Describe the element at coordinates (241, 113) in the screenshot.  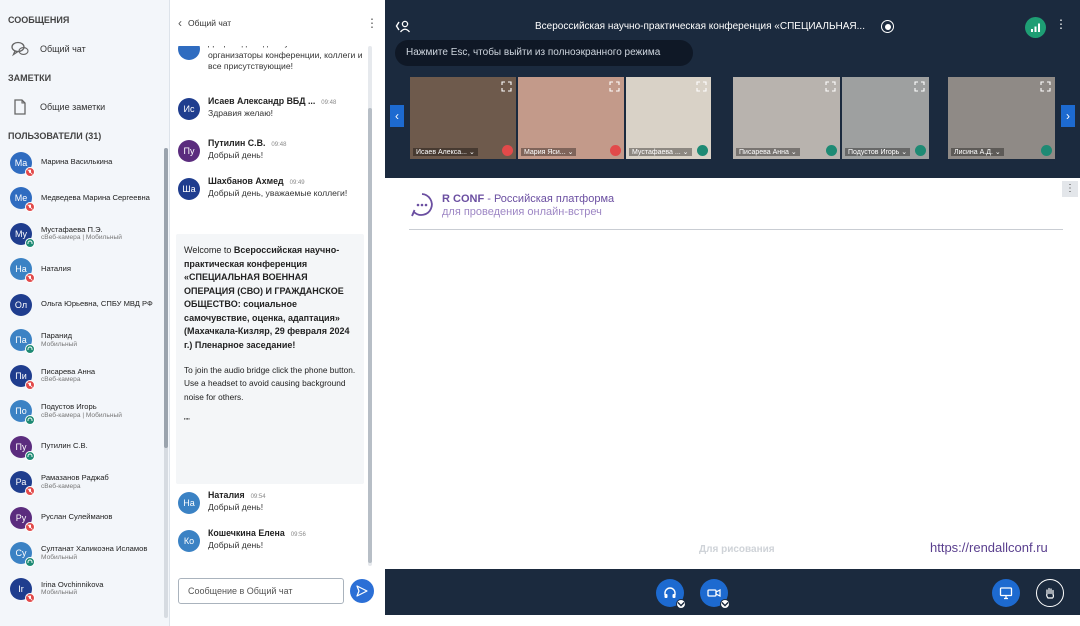
I see `message-text: Здравия желаю!` at that location.